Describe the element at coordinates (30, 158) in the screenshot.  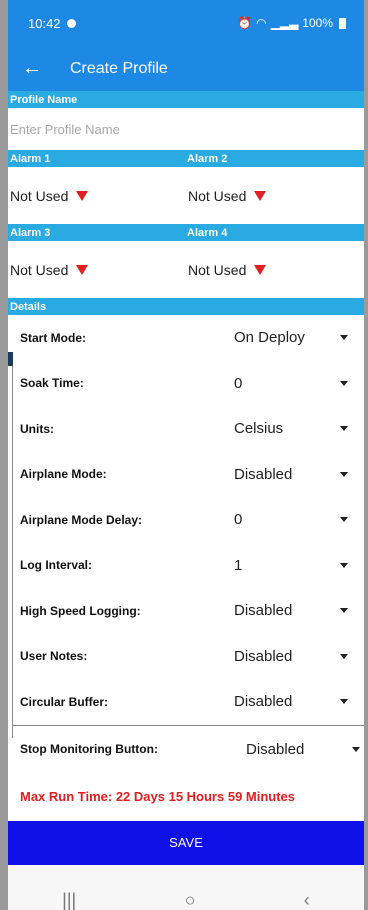
I see `alarm-1-header: Alarm 1` at that location.